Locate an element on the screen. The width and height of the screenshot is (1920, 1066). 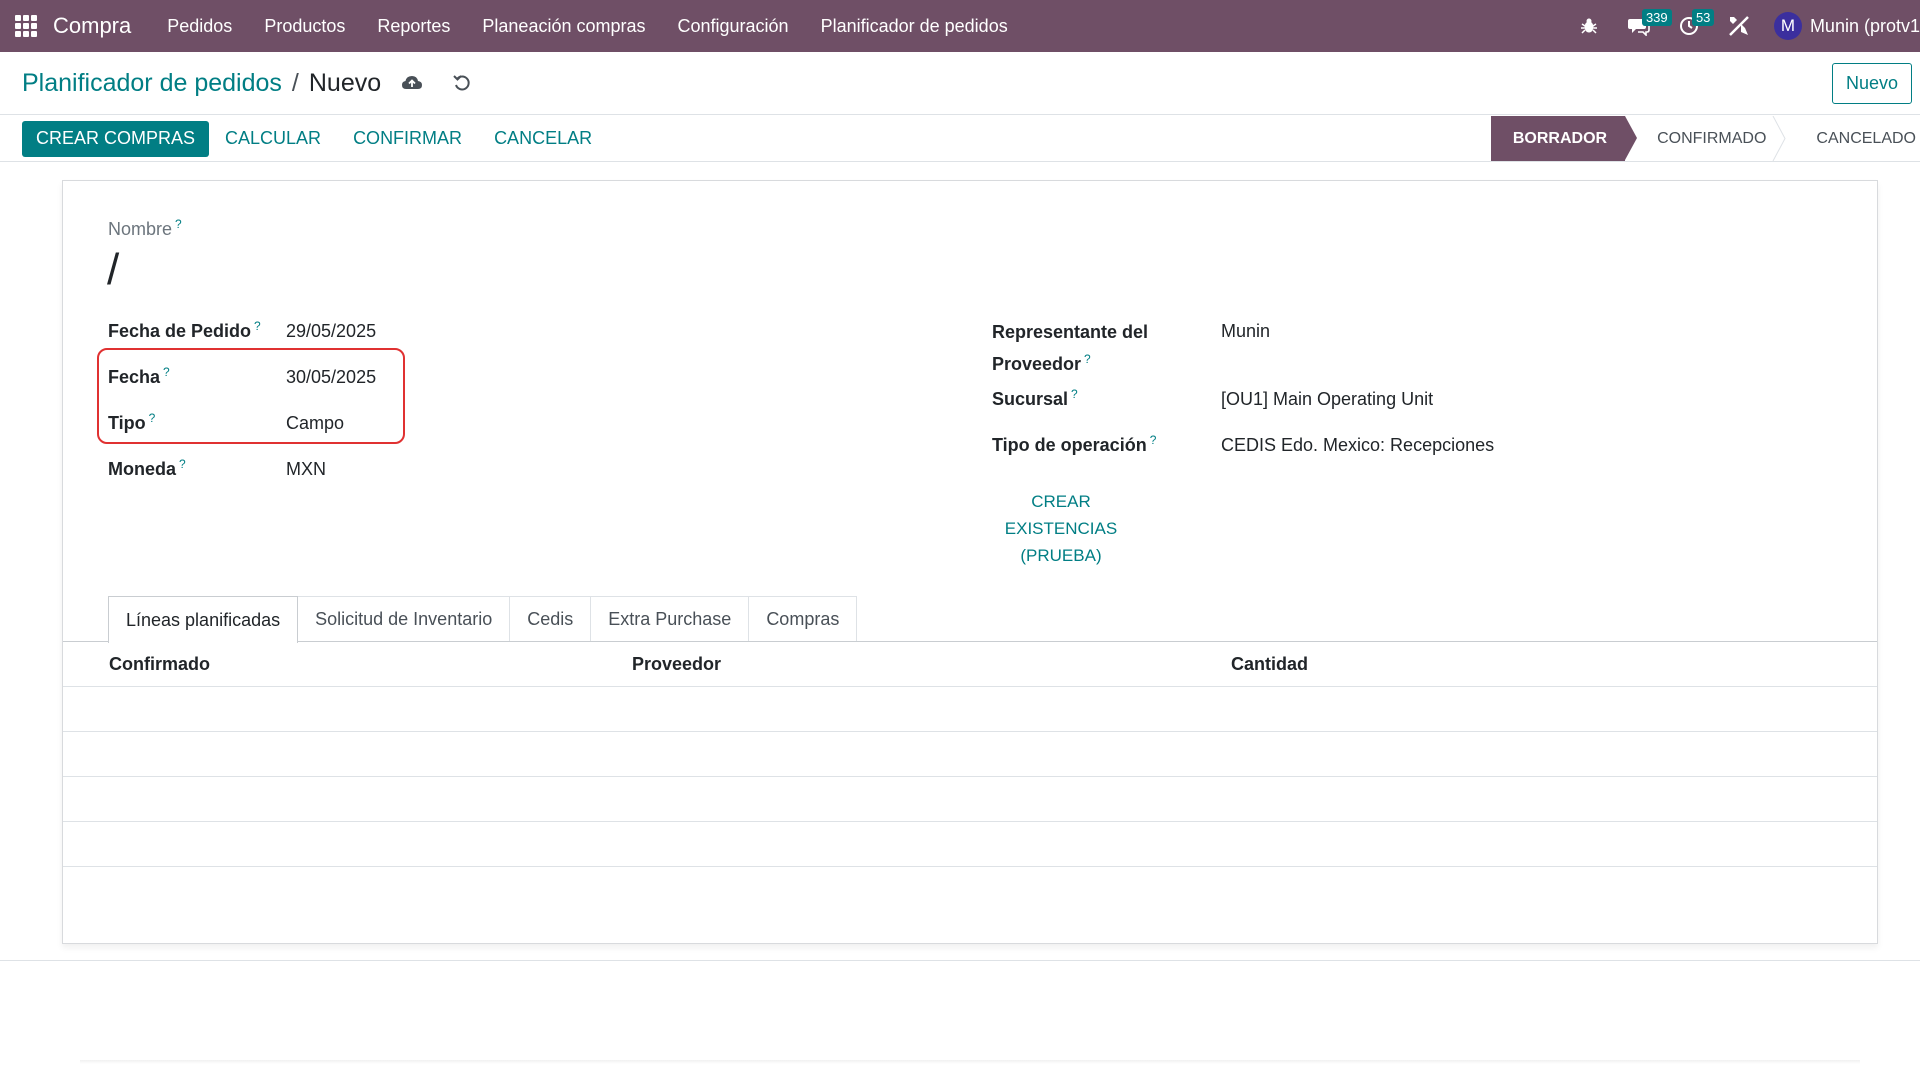
stage-cancelado: CANCELADO is located at coordinates (1852, 138).